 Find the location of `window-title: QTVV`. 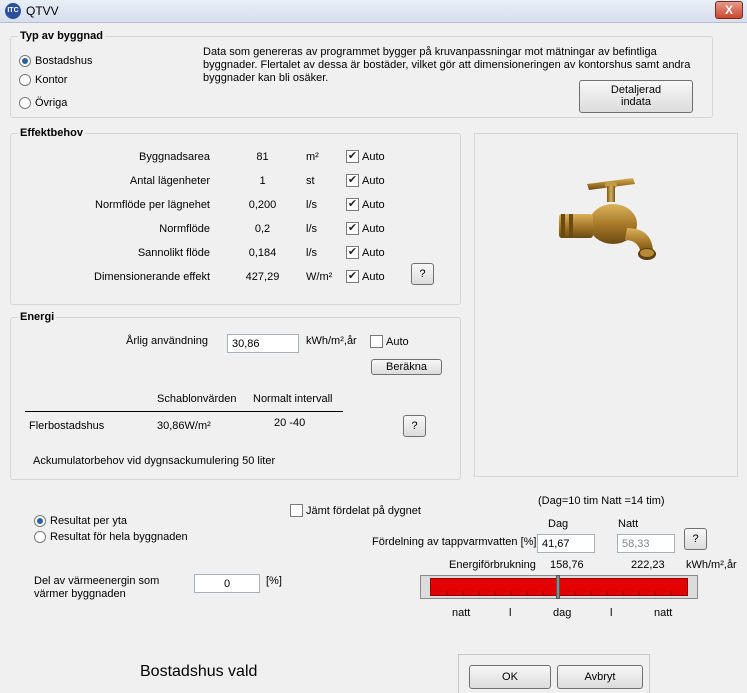

window-title: QTVV is located at coordinates (42, 11).